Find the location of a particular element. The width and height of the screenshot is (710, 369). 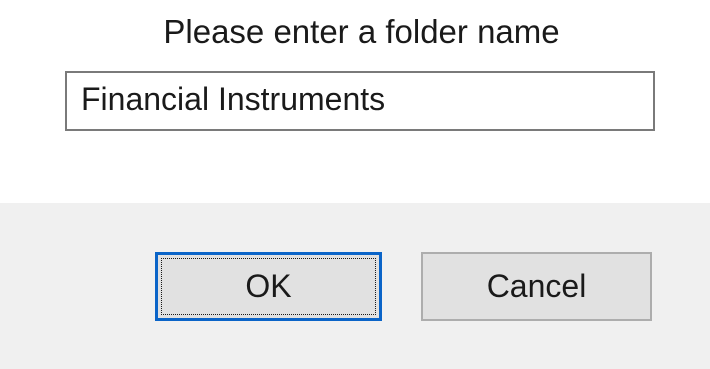

ok-button-label: OK is located at coordinates (268, 286).